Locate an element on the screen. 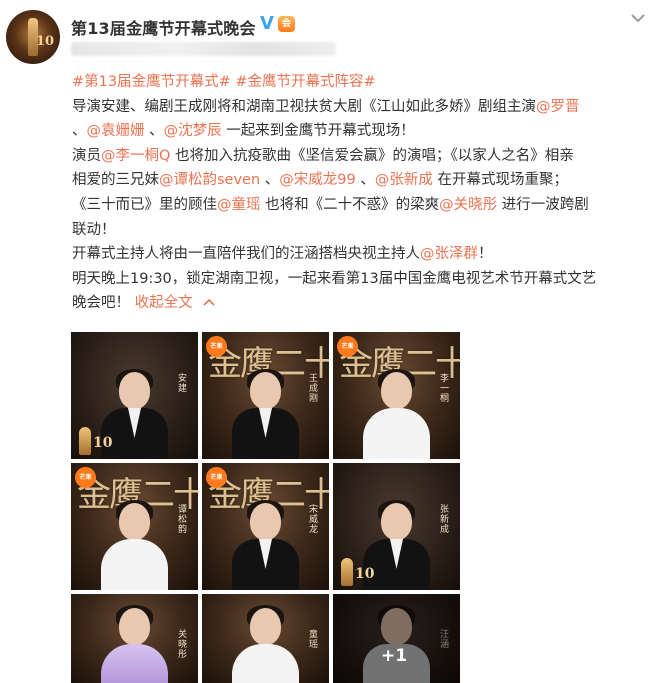 This screenshot has height=683, width=657. person-name: 关晓彤 is located at coordinates (183, 645).